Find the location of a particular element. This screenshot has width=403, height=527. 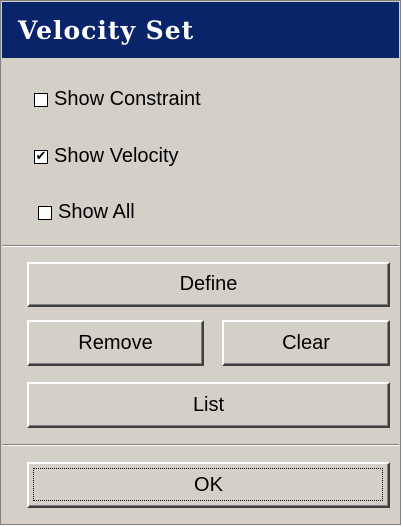

show-velocity-checkbox: ✔ Show Velocity is located at coordinates (106, 156).